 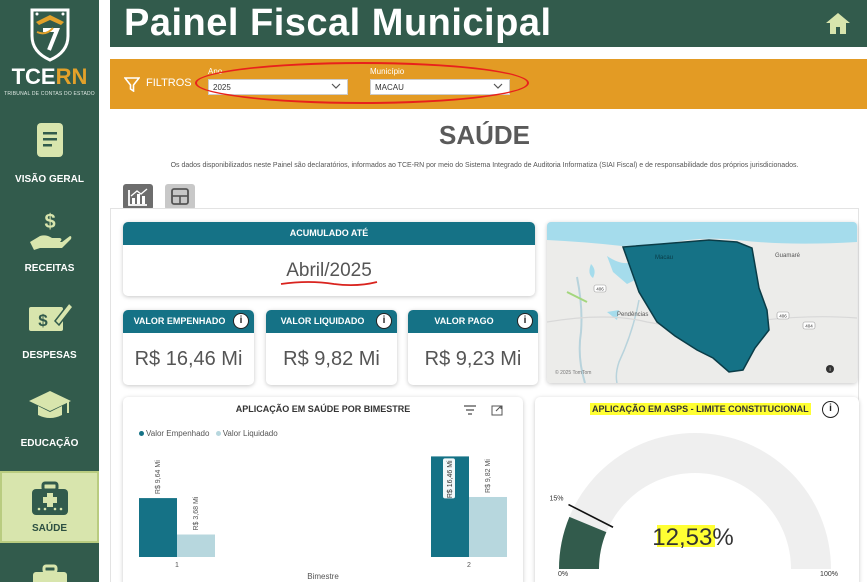 I want to click on bar-data-label: R$ 16,46 Mi, so click(x=450, y=479).